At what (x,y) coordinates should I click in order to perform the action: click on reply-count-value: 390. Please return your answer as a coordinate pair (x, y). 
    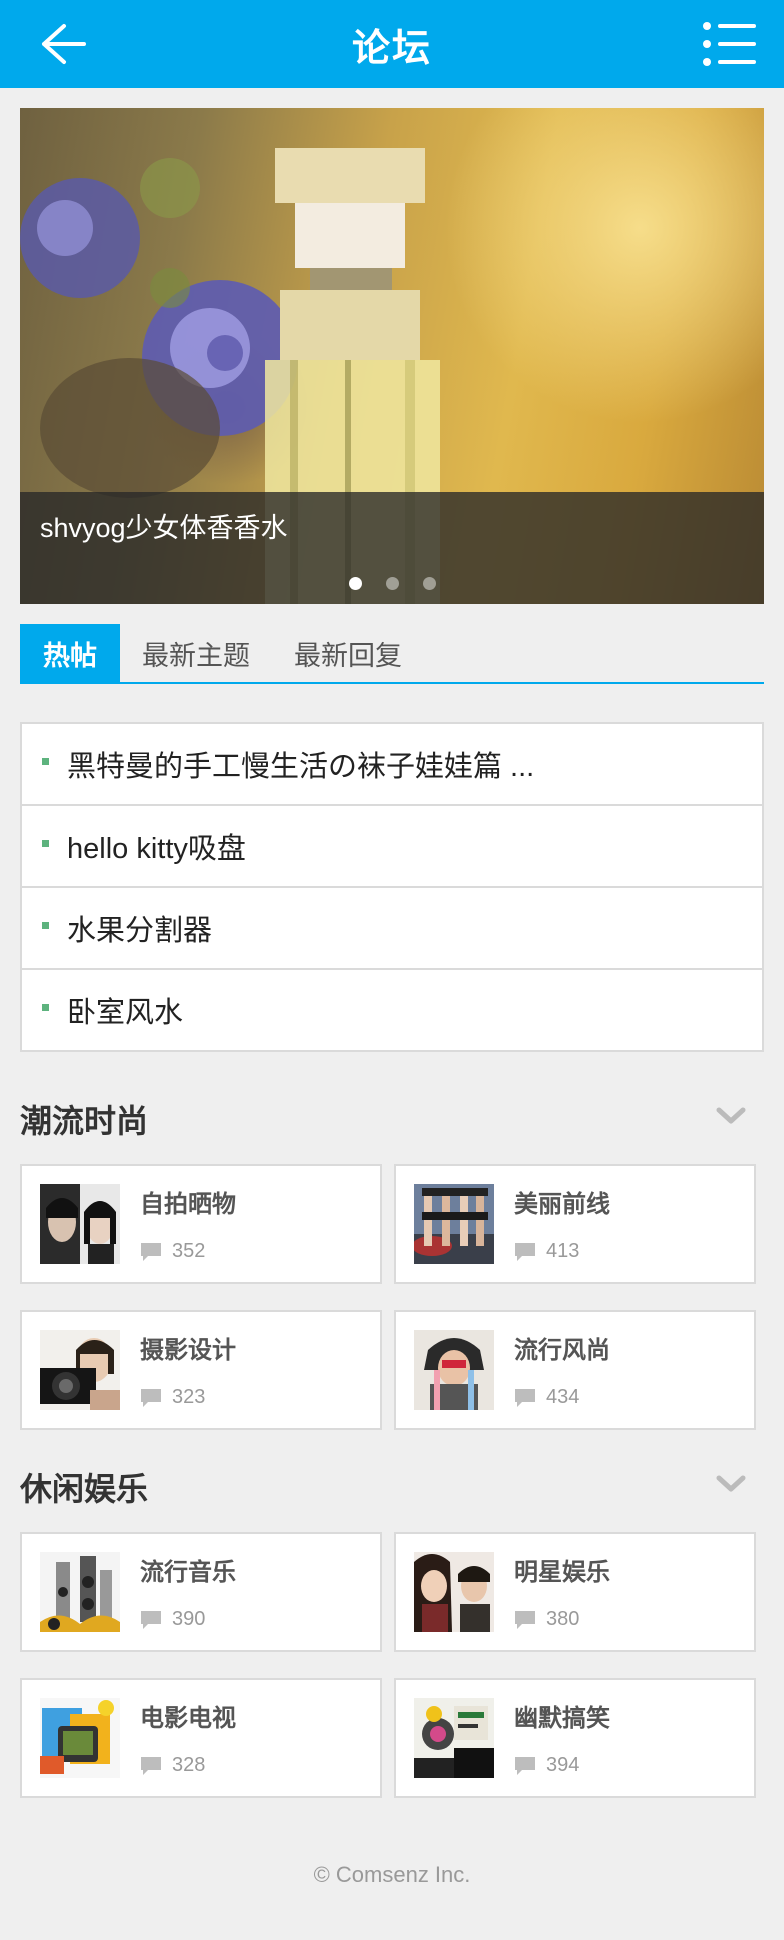
    Looking at the image, I should click on (189, 1619).